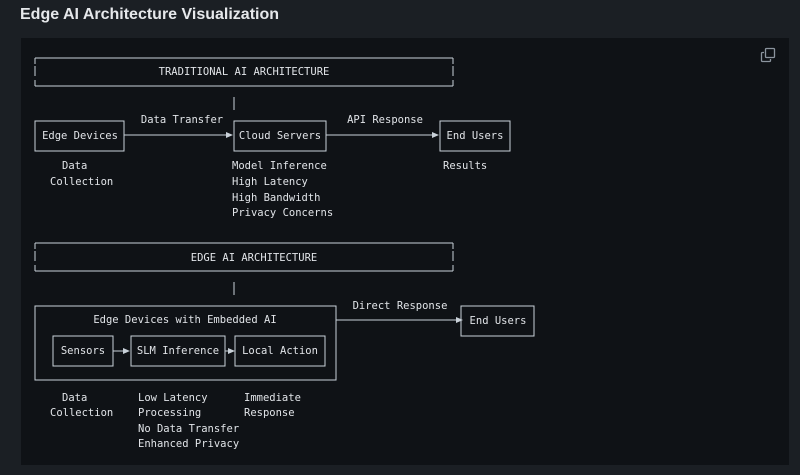 The height and width of the screenshot is (475, 800). I want to click on inference-note: No Data Transfer, so click(188, 429).